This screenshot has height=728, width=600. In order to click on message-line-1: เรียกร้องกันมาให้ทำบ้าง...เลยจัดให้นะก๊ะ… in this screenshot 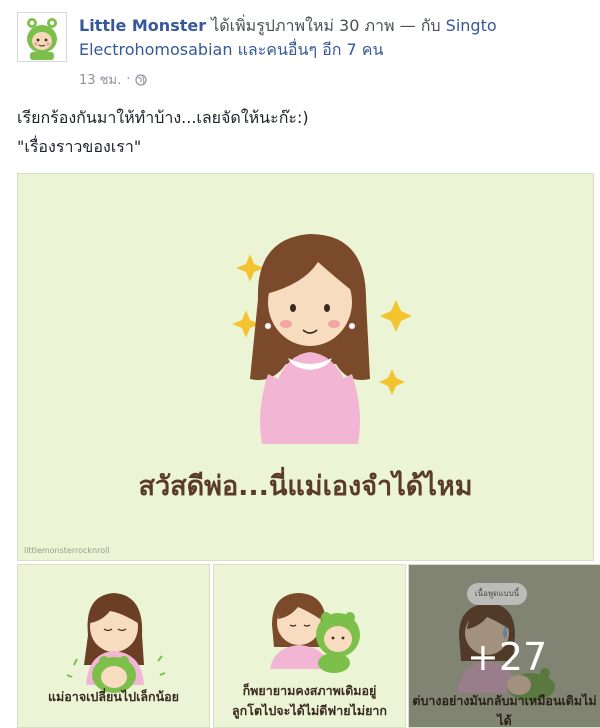, I will do `click(163, 117)`.